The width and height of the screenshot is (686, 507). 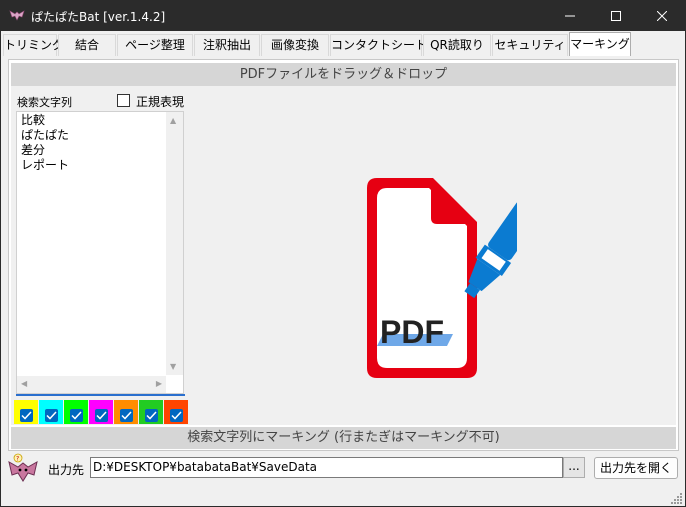 I want to click on tab-security: セキュリティ, so click(x=530, y=45).